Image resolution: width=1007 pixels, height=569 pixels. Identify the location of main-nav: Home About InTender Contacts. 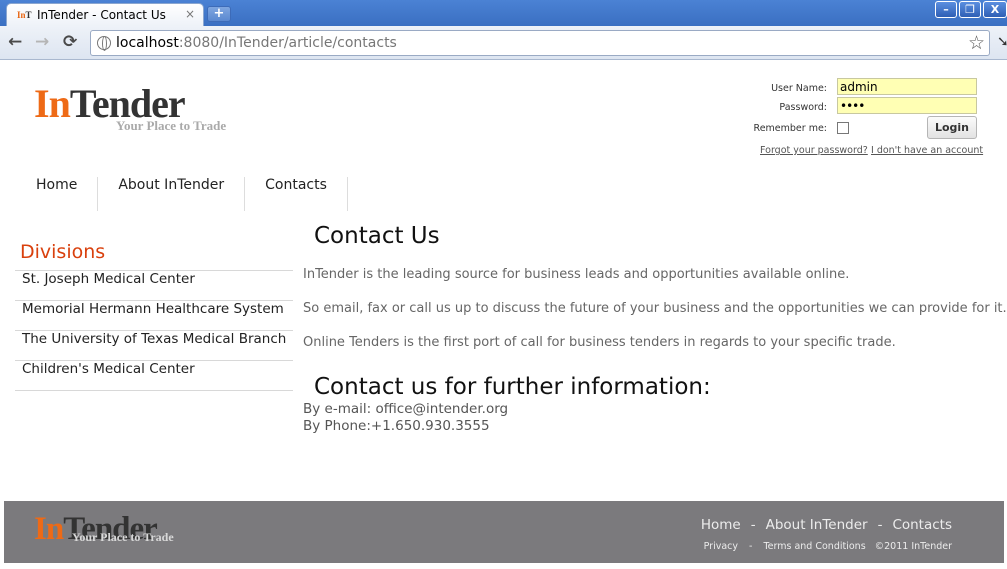
(182, 194).